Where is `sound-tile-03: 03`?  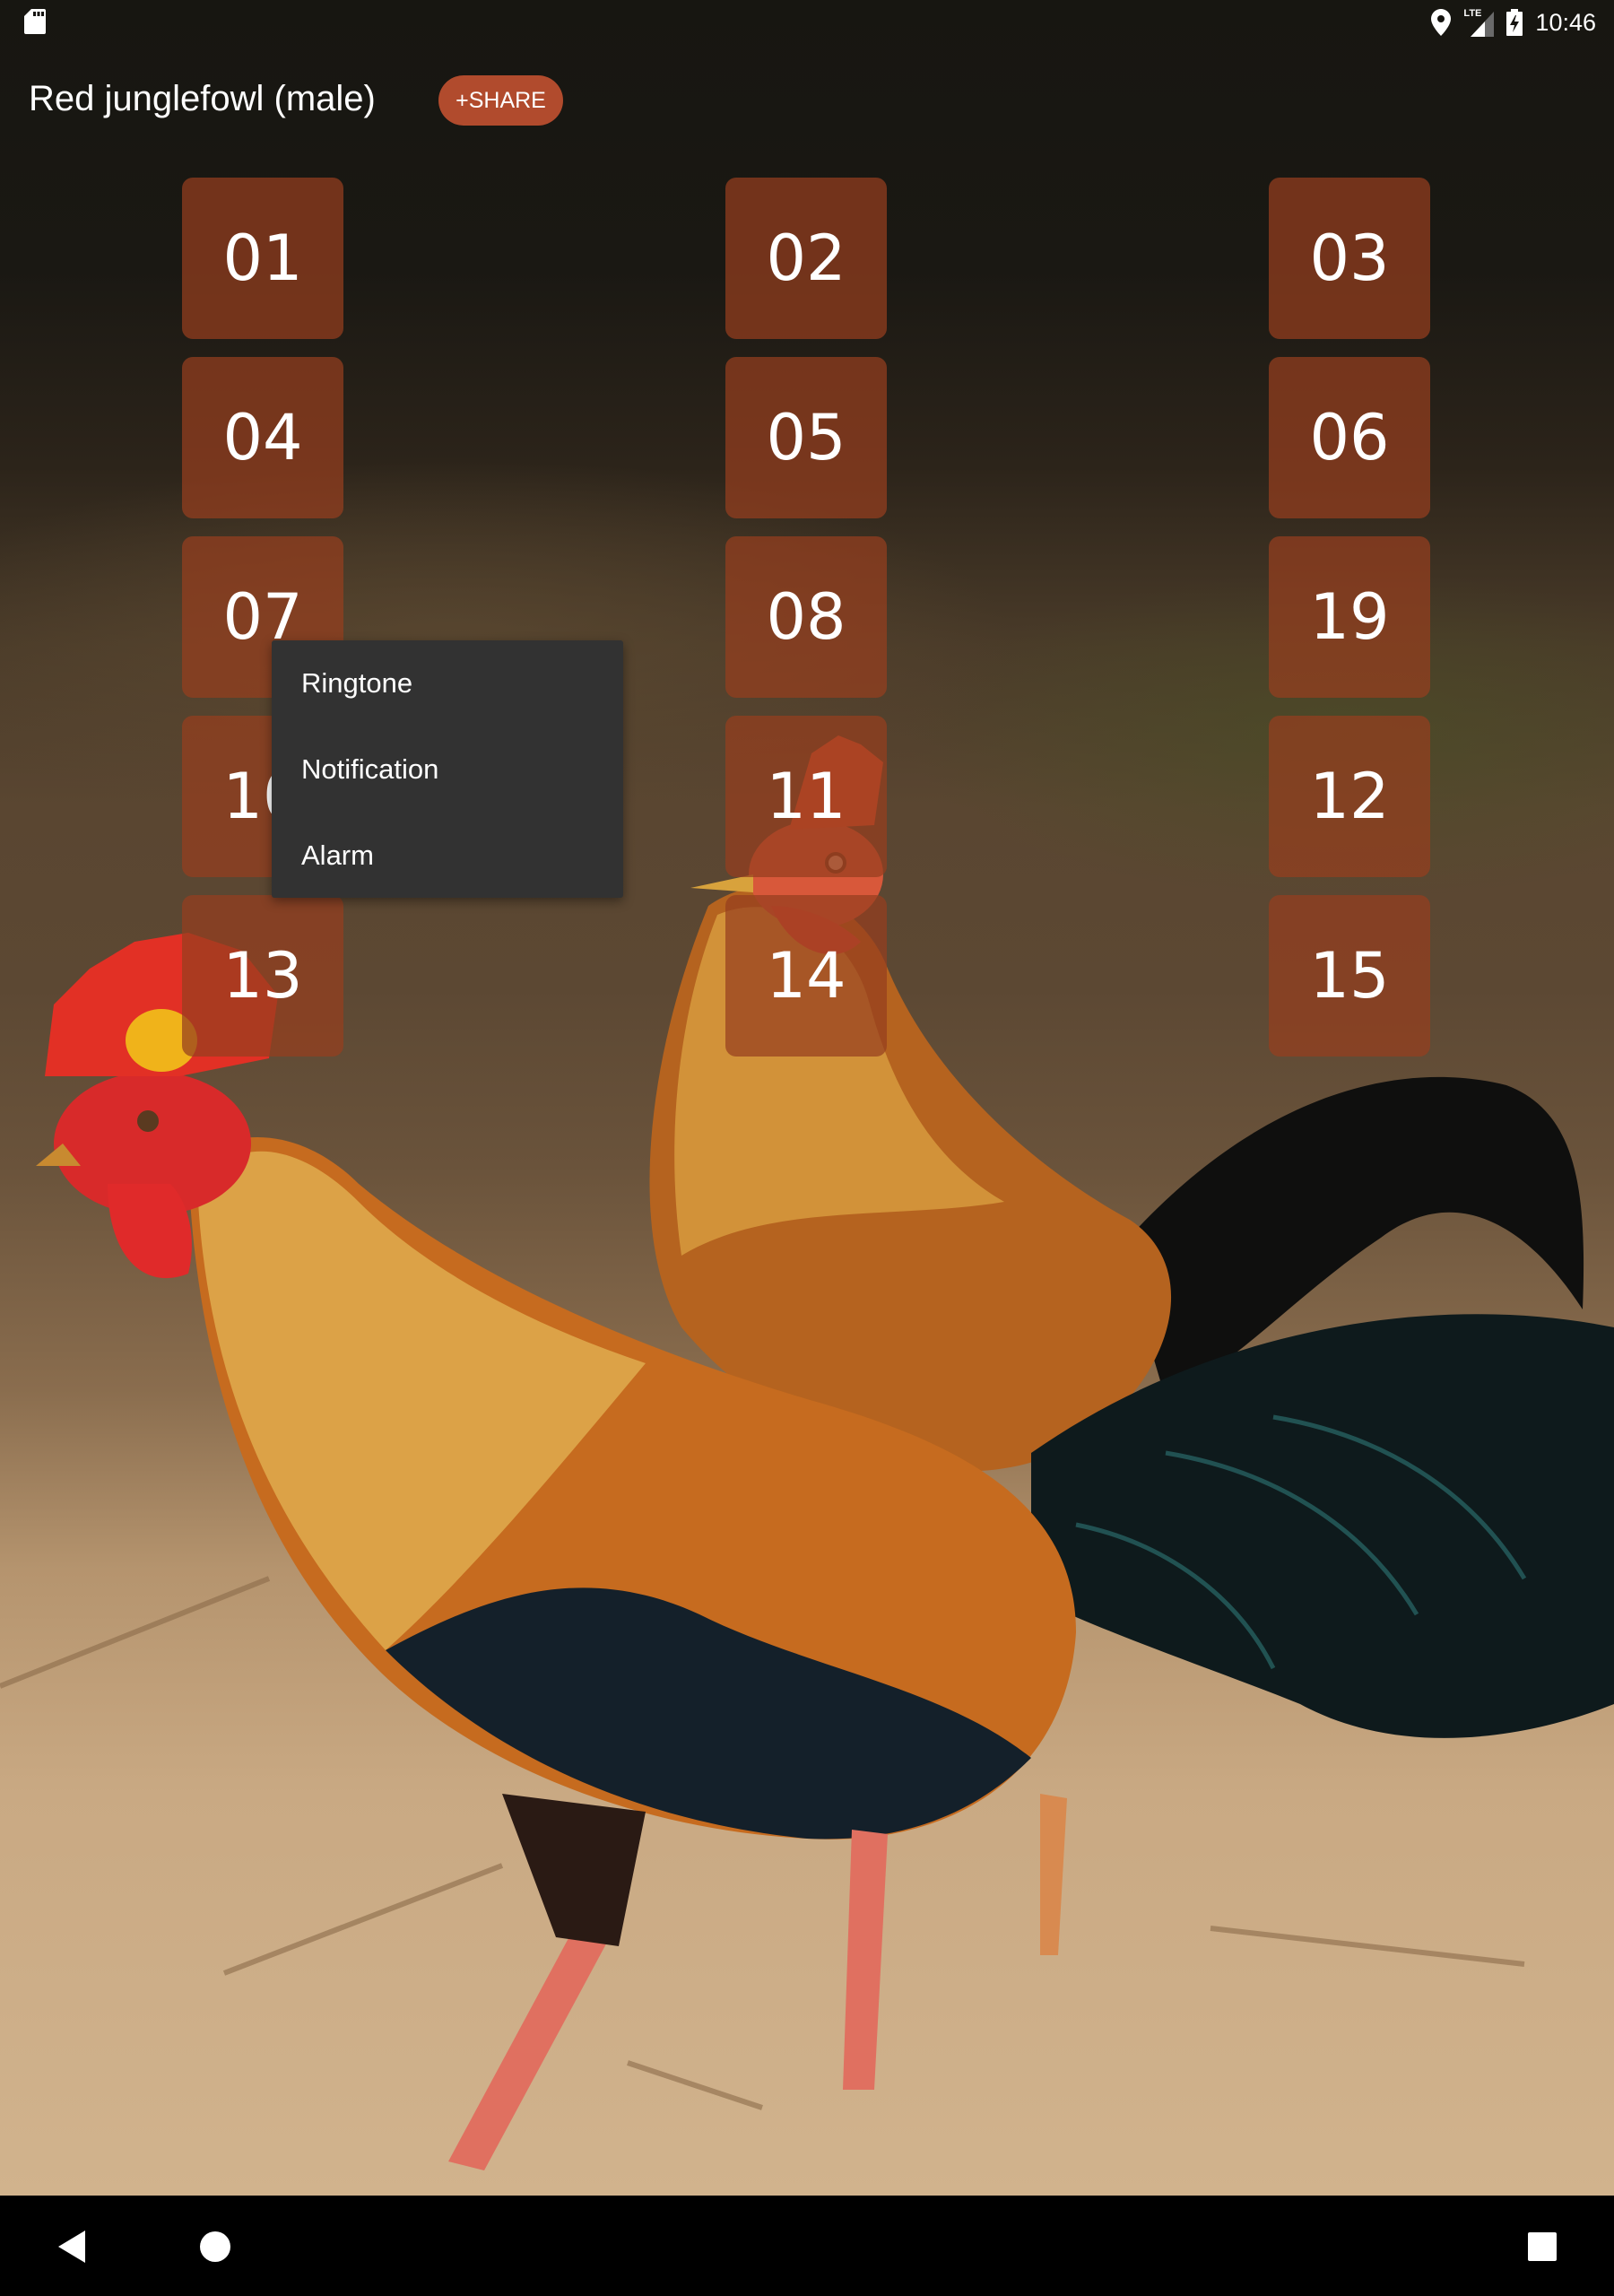 sound-tile-03: 03 is located at coordinates (1349, 258).